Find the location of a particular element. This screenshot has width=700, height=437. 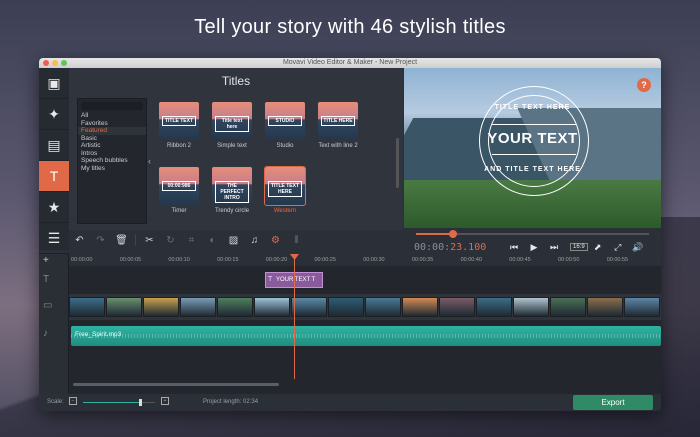

title-clip-label: YOUR TEXT T is located at coordinates (296, 280).